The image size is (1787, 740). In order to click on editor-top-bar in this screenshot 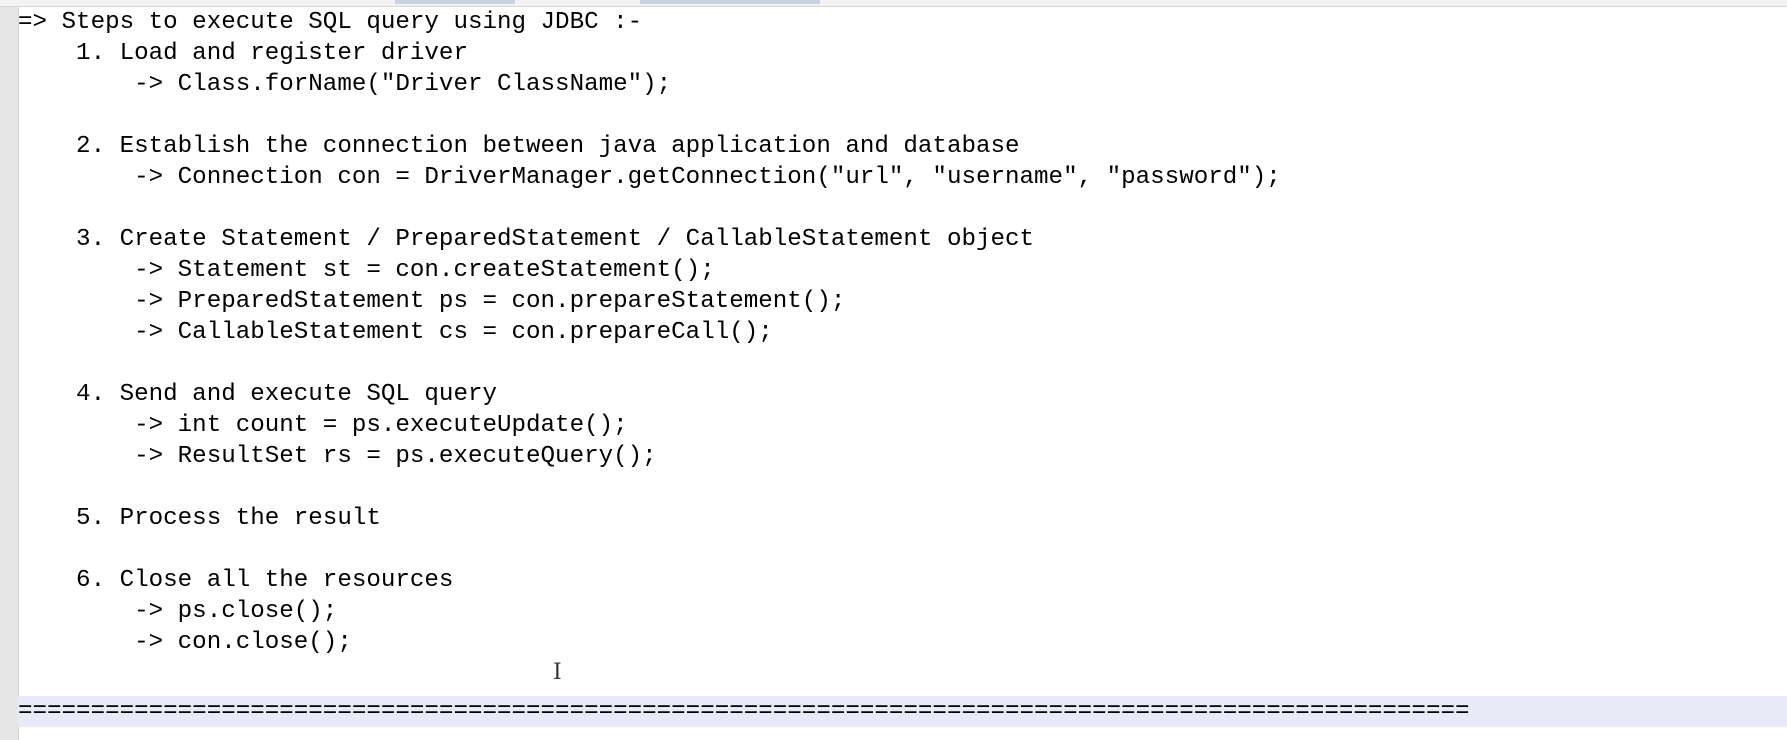, I will do `click(893, 3)`.